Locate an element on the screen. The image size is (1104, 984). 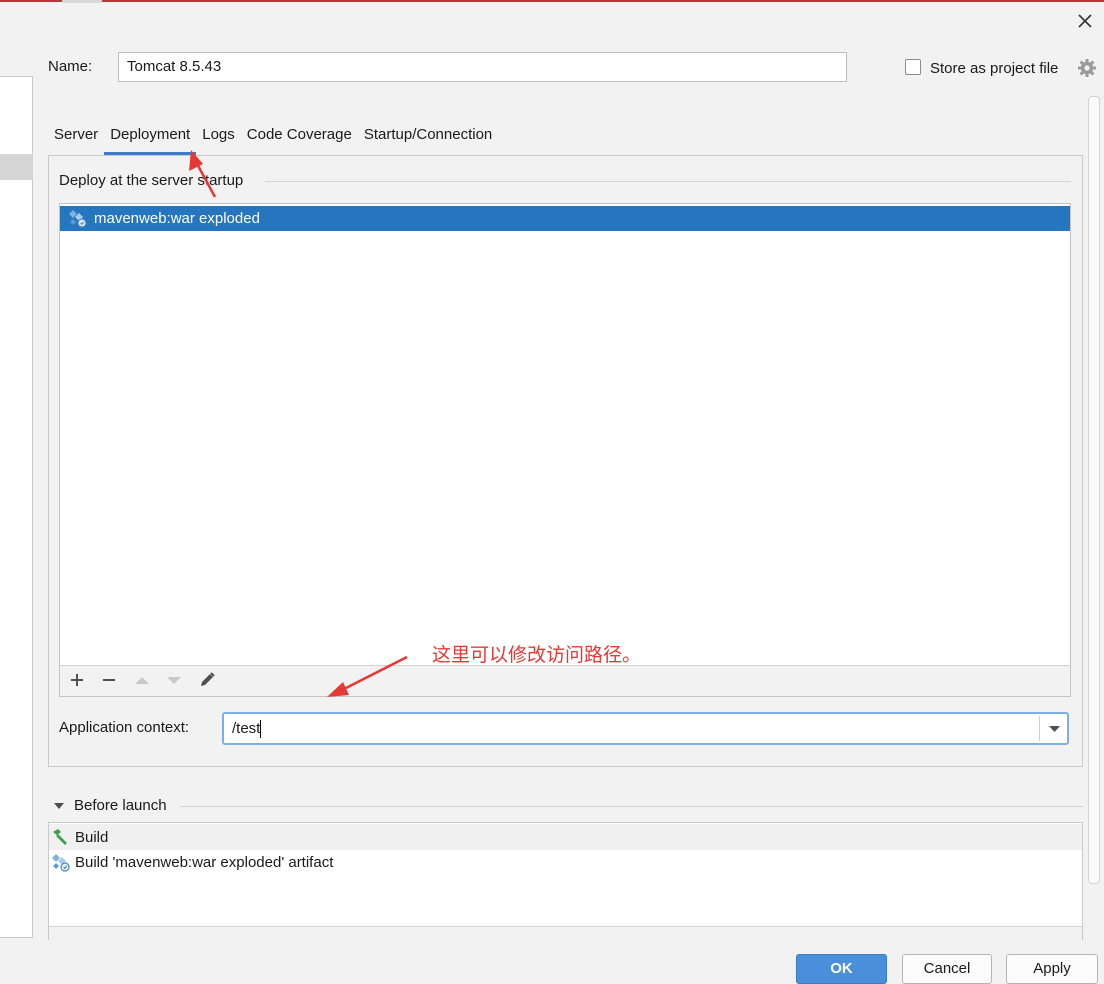
configuration-tree-panel is located at coordinates (16, 507).